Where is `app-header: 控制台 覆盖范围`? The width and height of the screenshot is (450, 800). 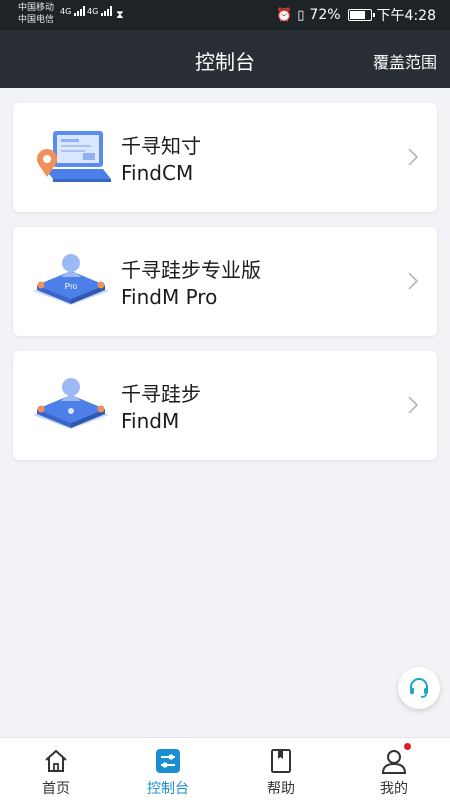 app-header: 控制台 覆盖范围 is located at coordinates (225, 59).